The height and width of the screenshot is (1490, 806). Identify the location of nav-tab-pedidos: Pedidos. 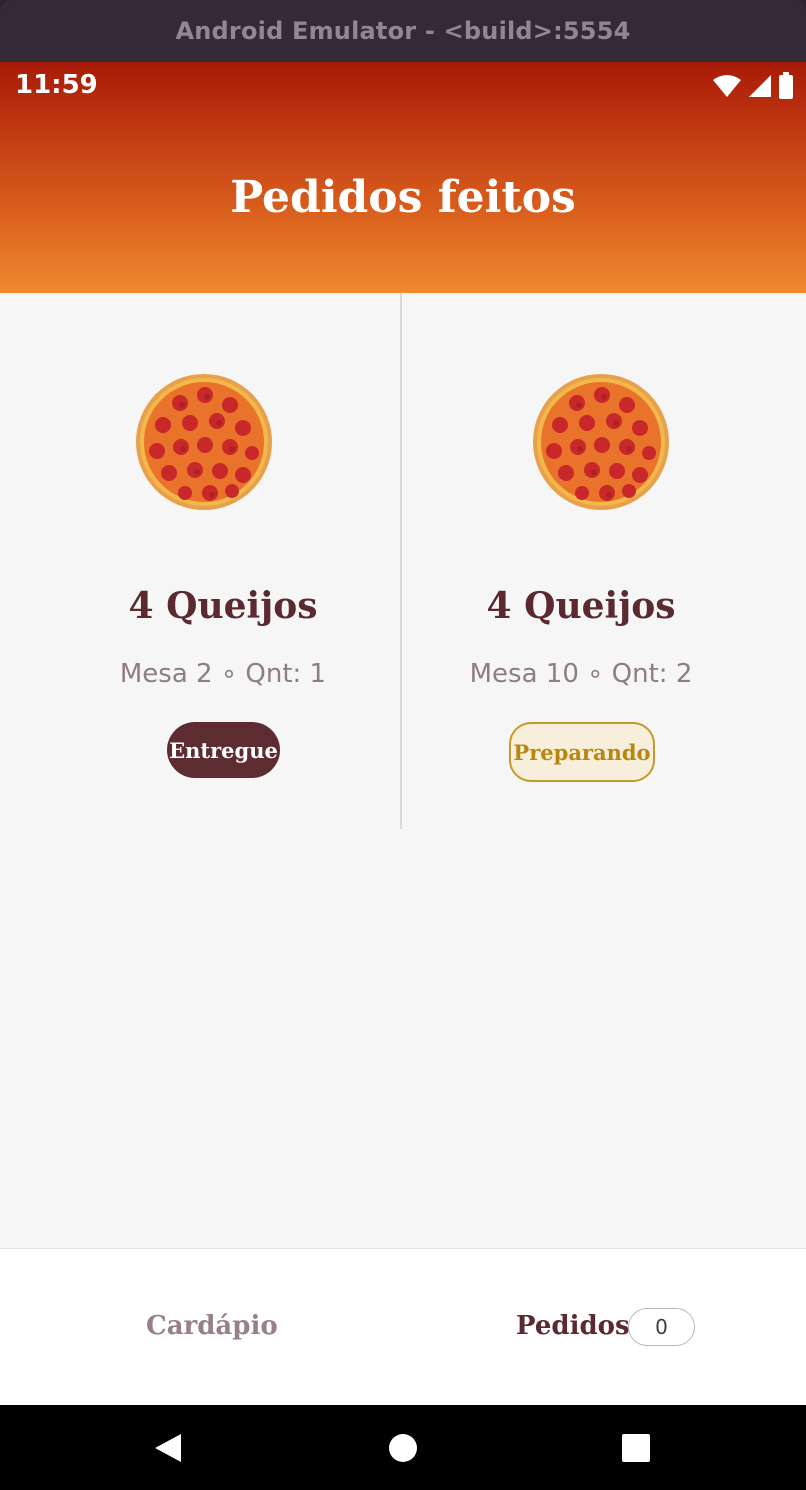
(573, 1326).